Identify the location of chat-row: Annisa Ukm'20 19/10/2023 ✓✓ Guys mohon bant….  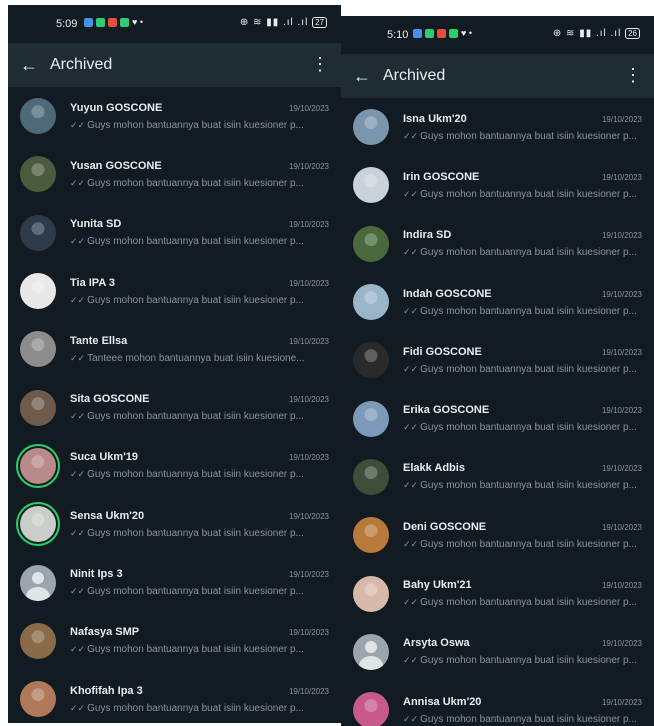
(497, 703).